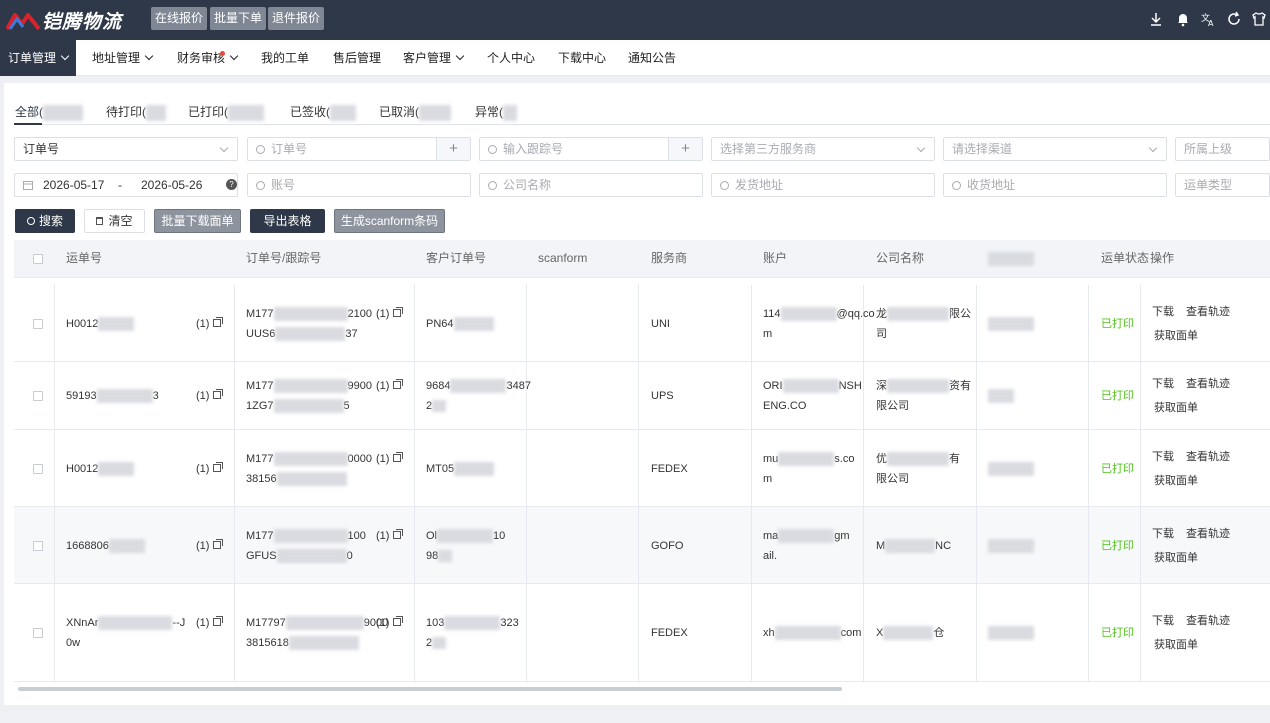  Describe the element at coordinates (171, 185) in the screenshot. I see `date-to: 2026-05-26` at that location.